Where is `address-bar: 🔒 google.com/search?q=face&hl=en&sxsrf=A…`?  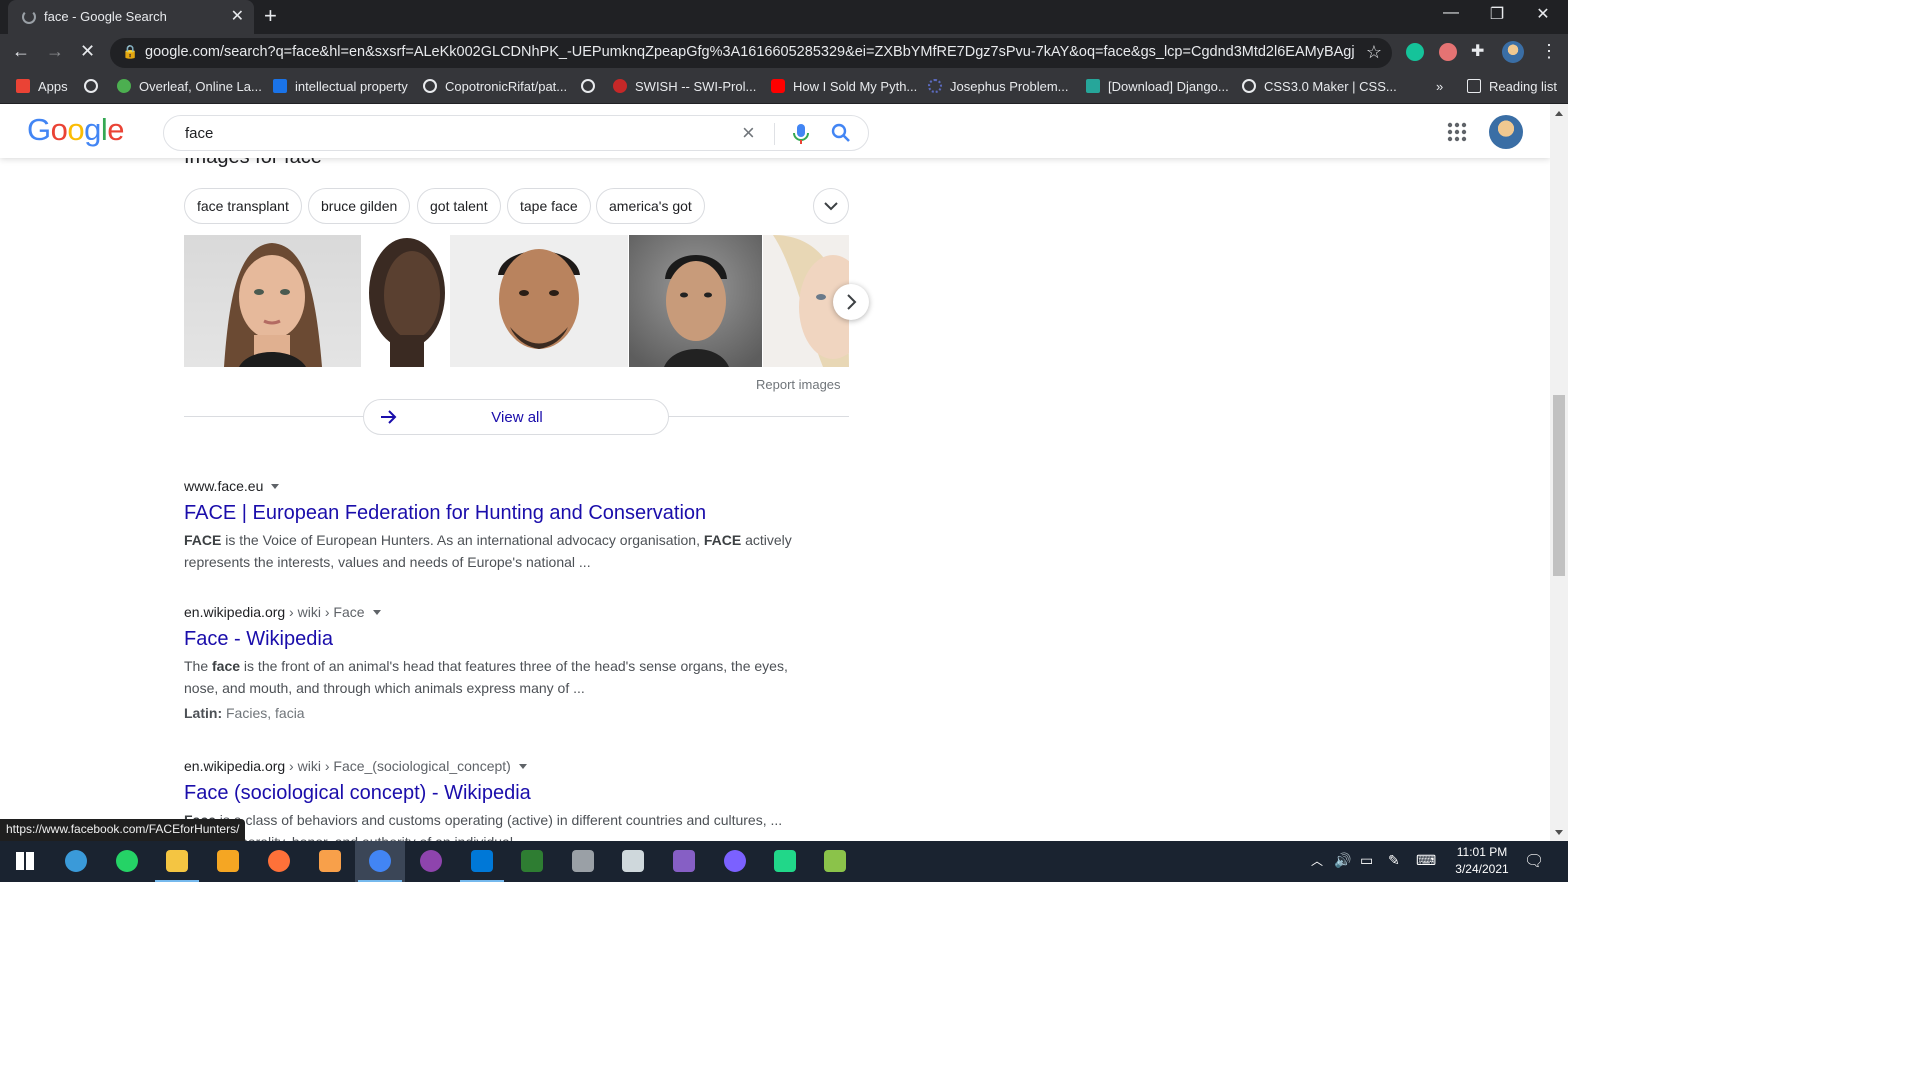 address-bar: 🔒 google.com/search?q=face&hl=en&sxsrf=A… is located at coordinates (751, 53).